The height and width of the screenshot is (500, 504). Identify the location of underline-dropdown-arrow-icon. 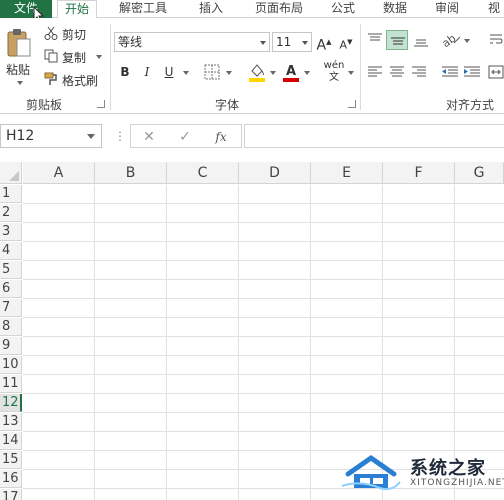
(186, 73).